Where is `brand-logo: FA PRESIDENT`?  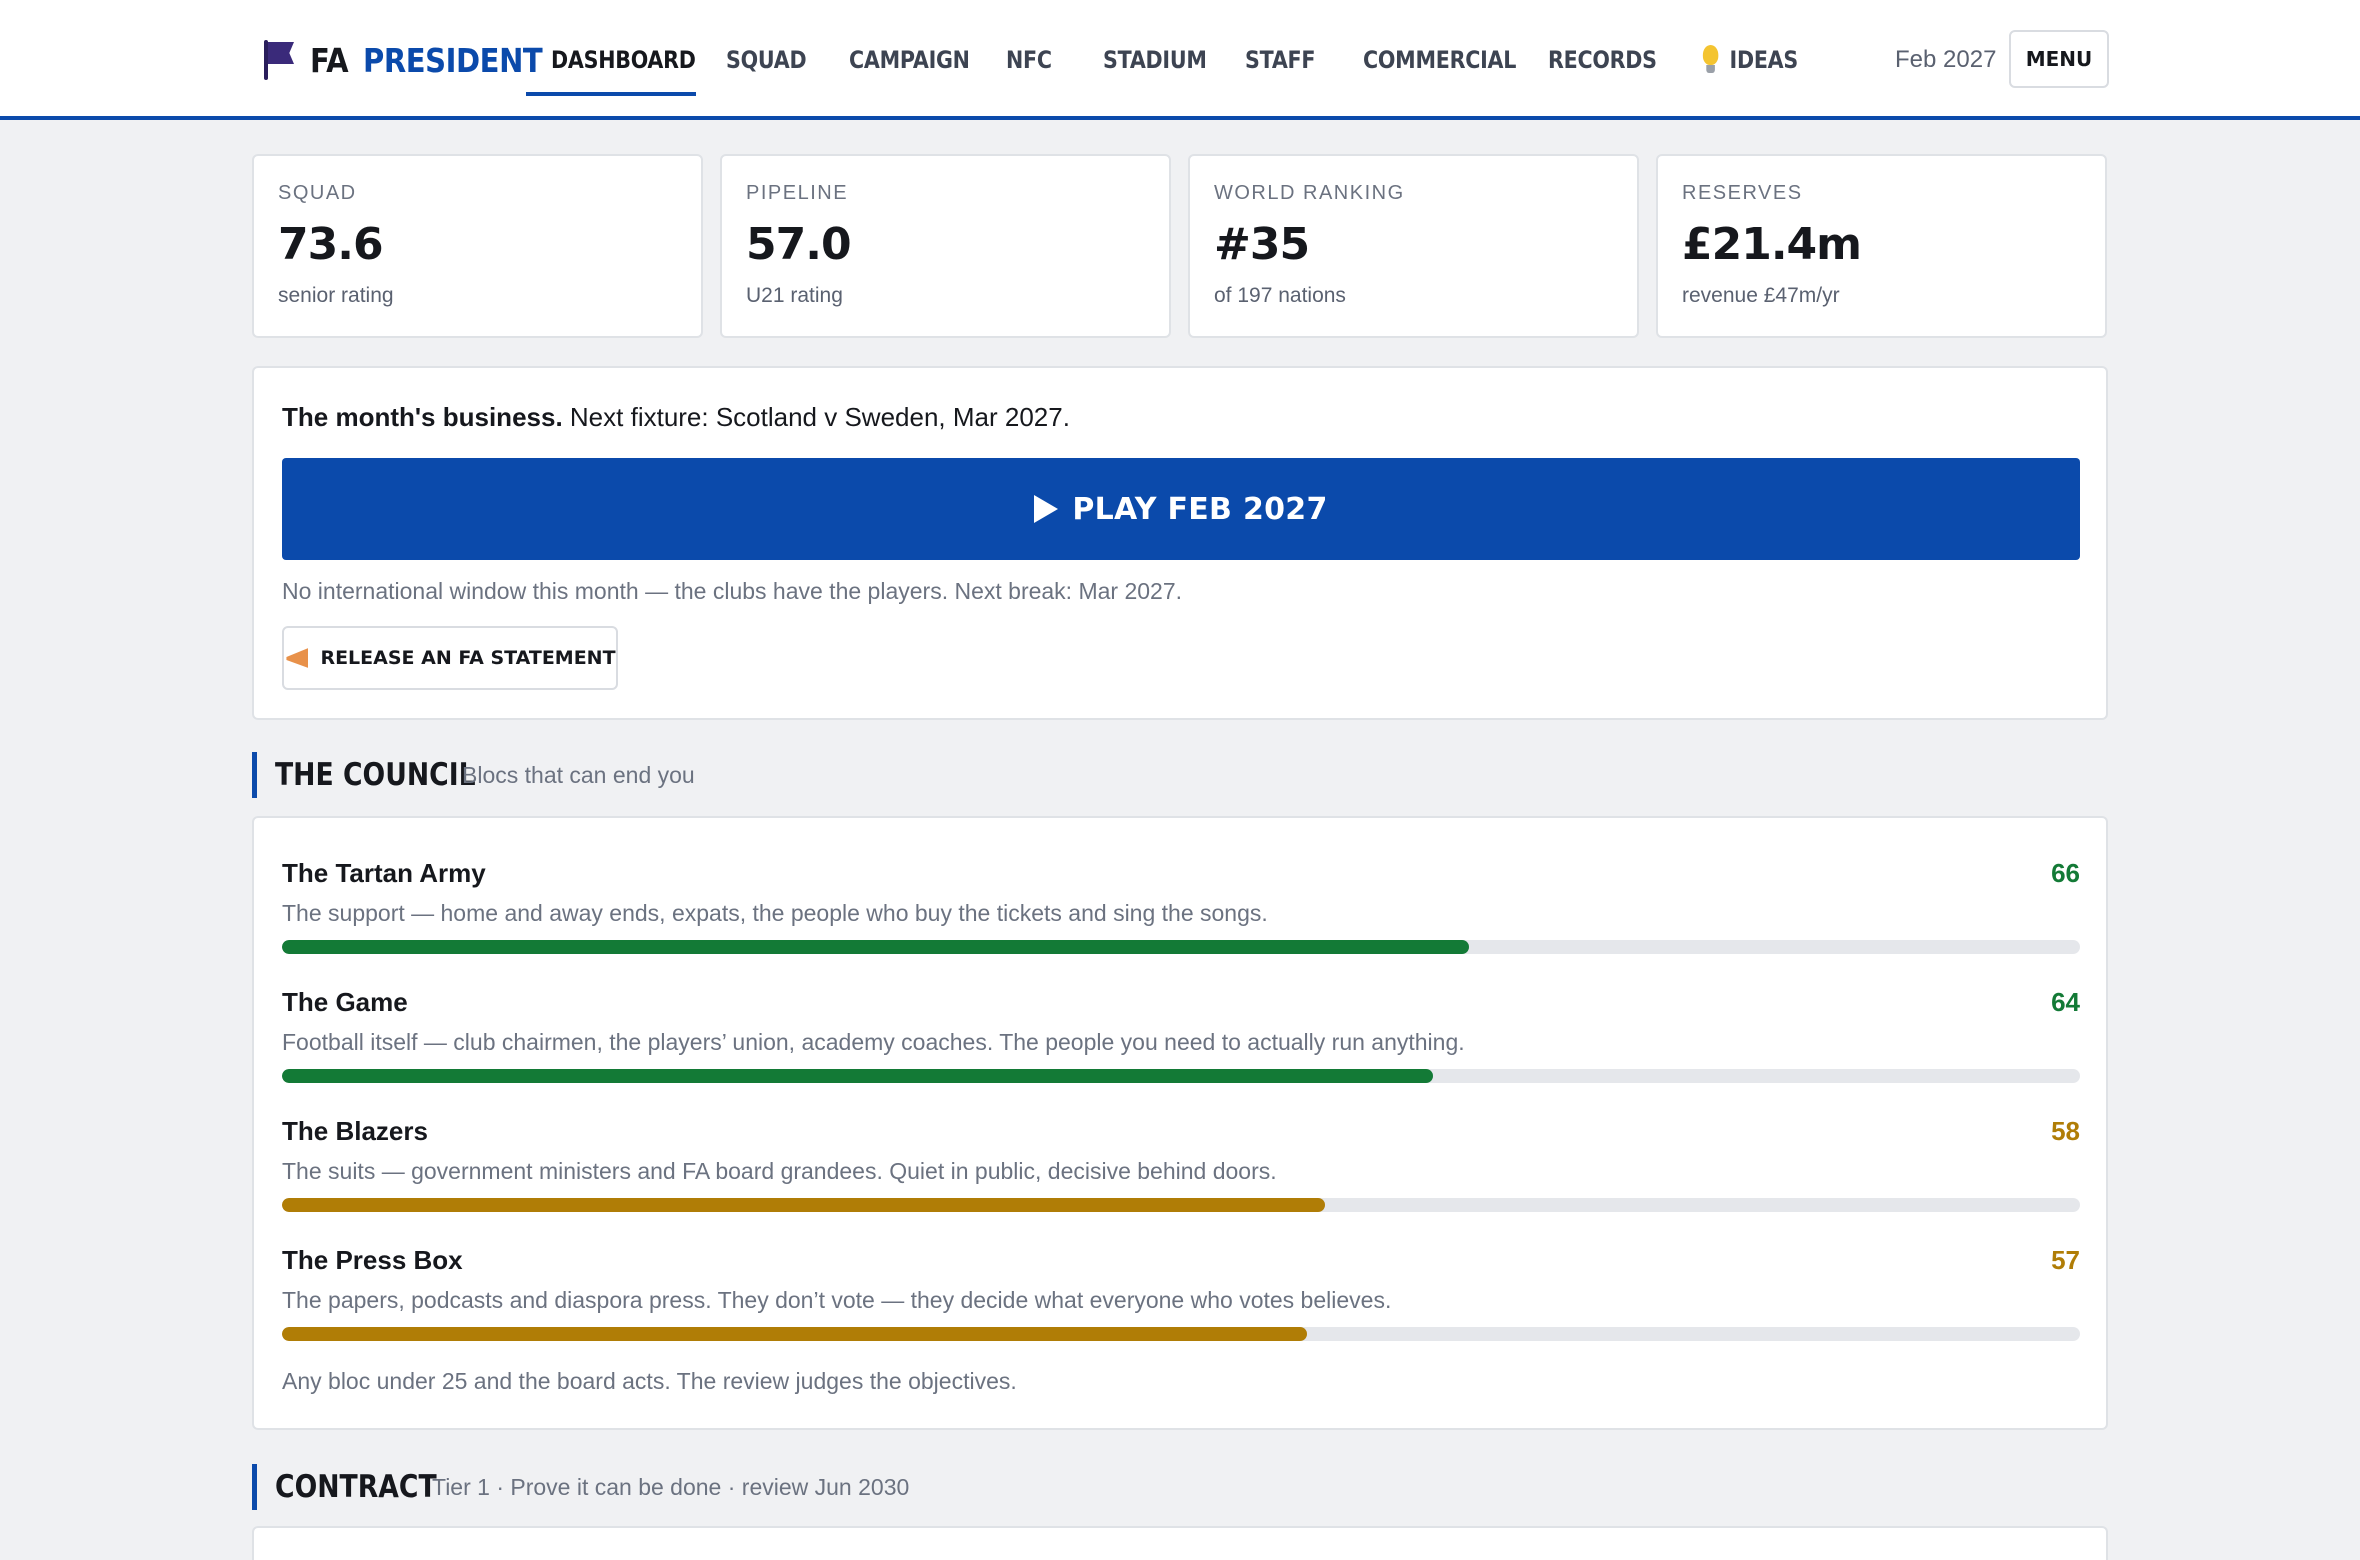
brand-logo: FA PRESIDENT is located at coordinates (414, 60).